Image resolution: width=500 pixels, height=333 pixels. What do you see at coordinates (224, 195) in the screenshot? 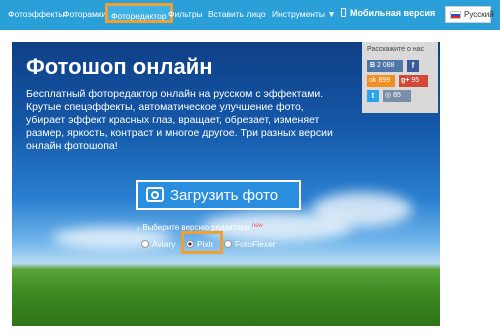
I see `upload-photo-label: Загрузить фото` at bounding box center [224, 195].